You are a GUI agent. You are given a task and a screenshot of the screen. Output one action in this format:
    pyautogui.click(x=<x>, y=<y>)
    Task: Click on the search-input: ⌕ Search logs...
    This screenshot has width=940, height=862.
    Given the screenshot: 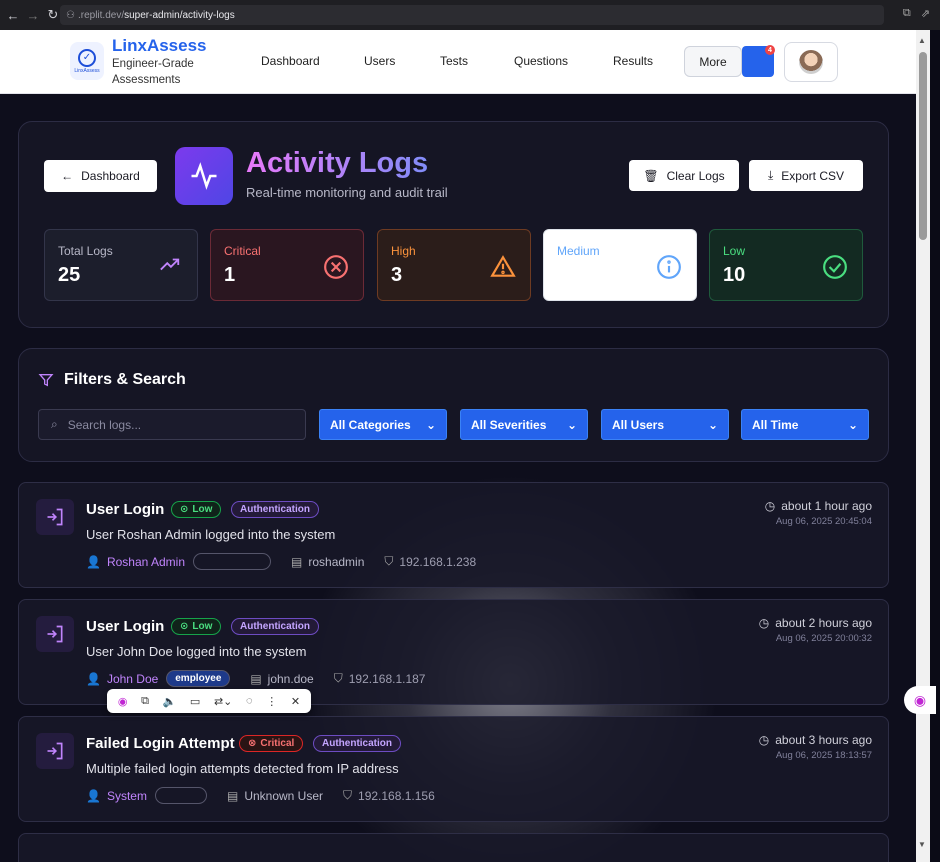 What is the action you would take?
    pyautogui.click(x=172, y=424)
    